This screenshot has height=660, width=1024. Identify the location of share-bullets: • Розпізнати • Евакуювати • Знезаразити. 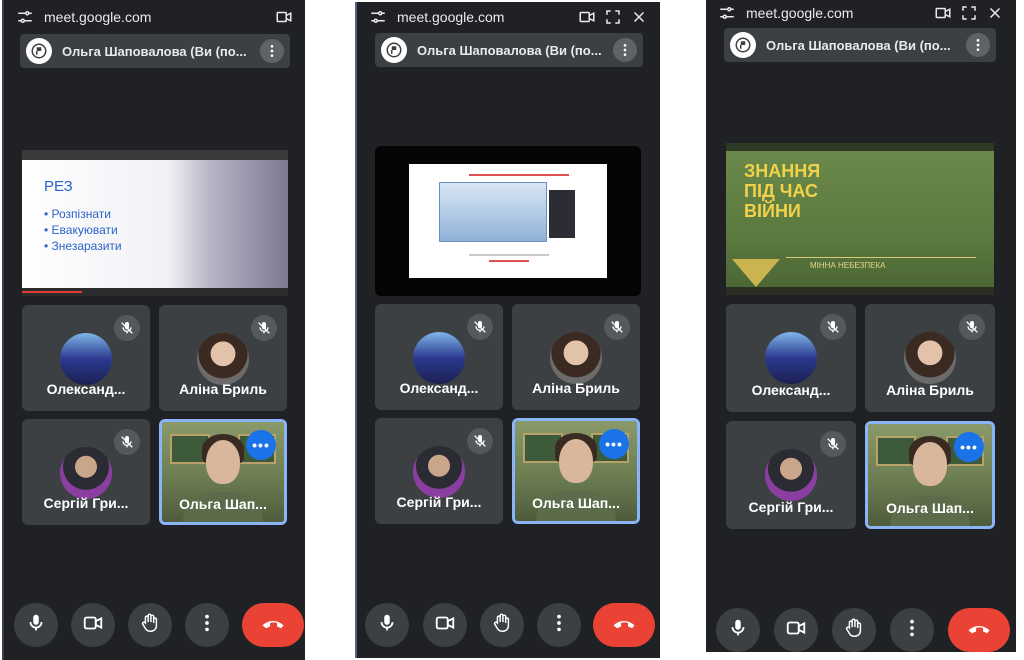
(83, 230).